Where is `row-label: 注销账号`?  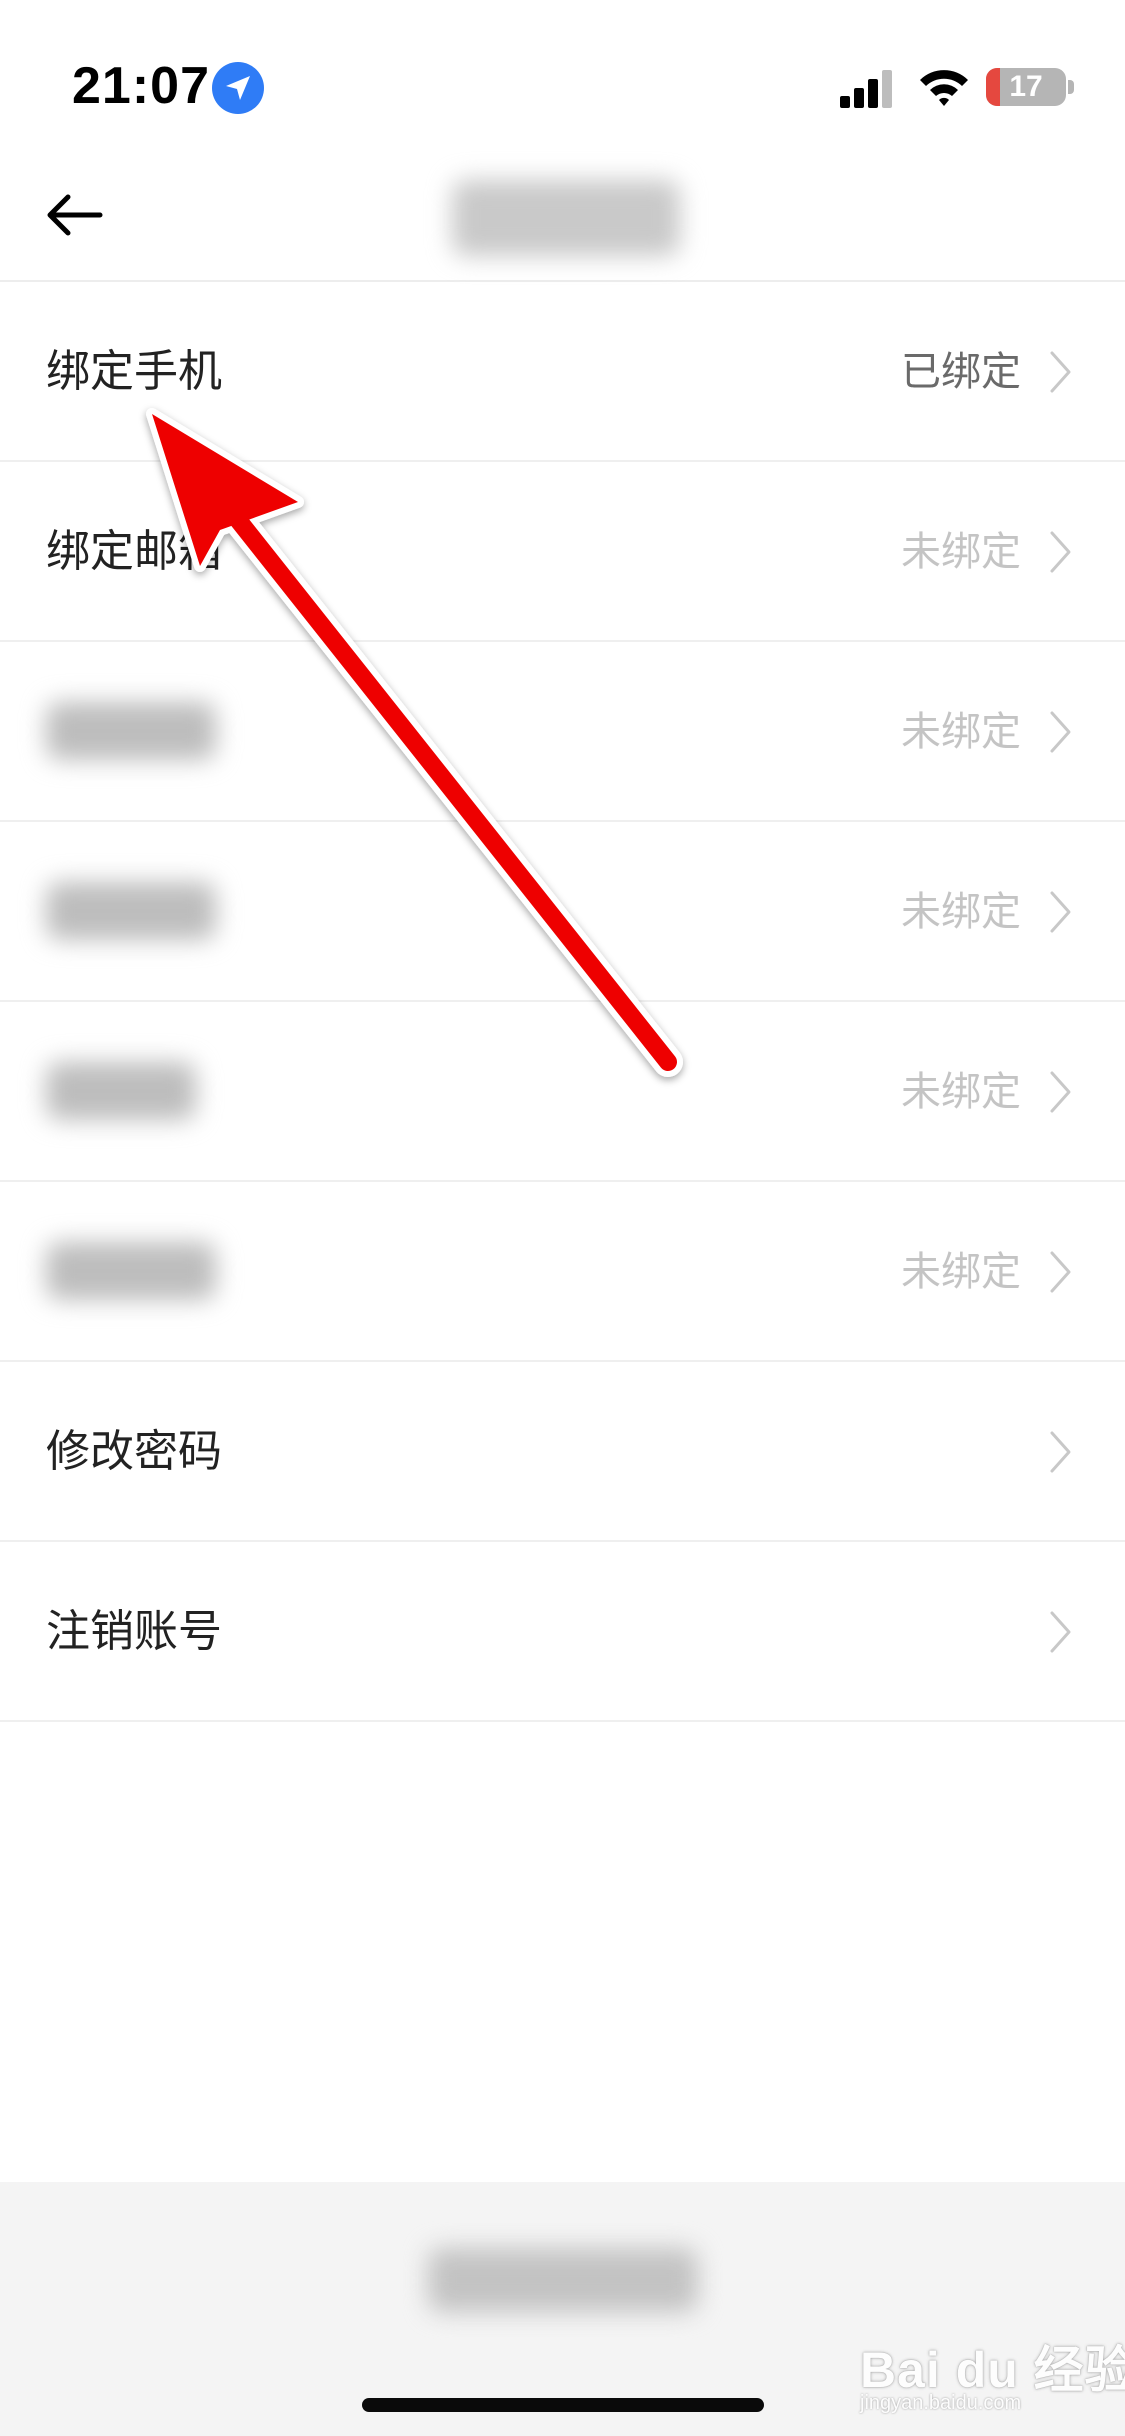
row-label: 注销账号 is located at coordinates (134, 1631).